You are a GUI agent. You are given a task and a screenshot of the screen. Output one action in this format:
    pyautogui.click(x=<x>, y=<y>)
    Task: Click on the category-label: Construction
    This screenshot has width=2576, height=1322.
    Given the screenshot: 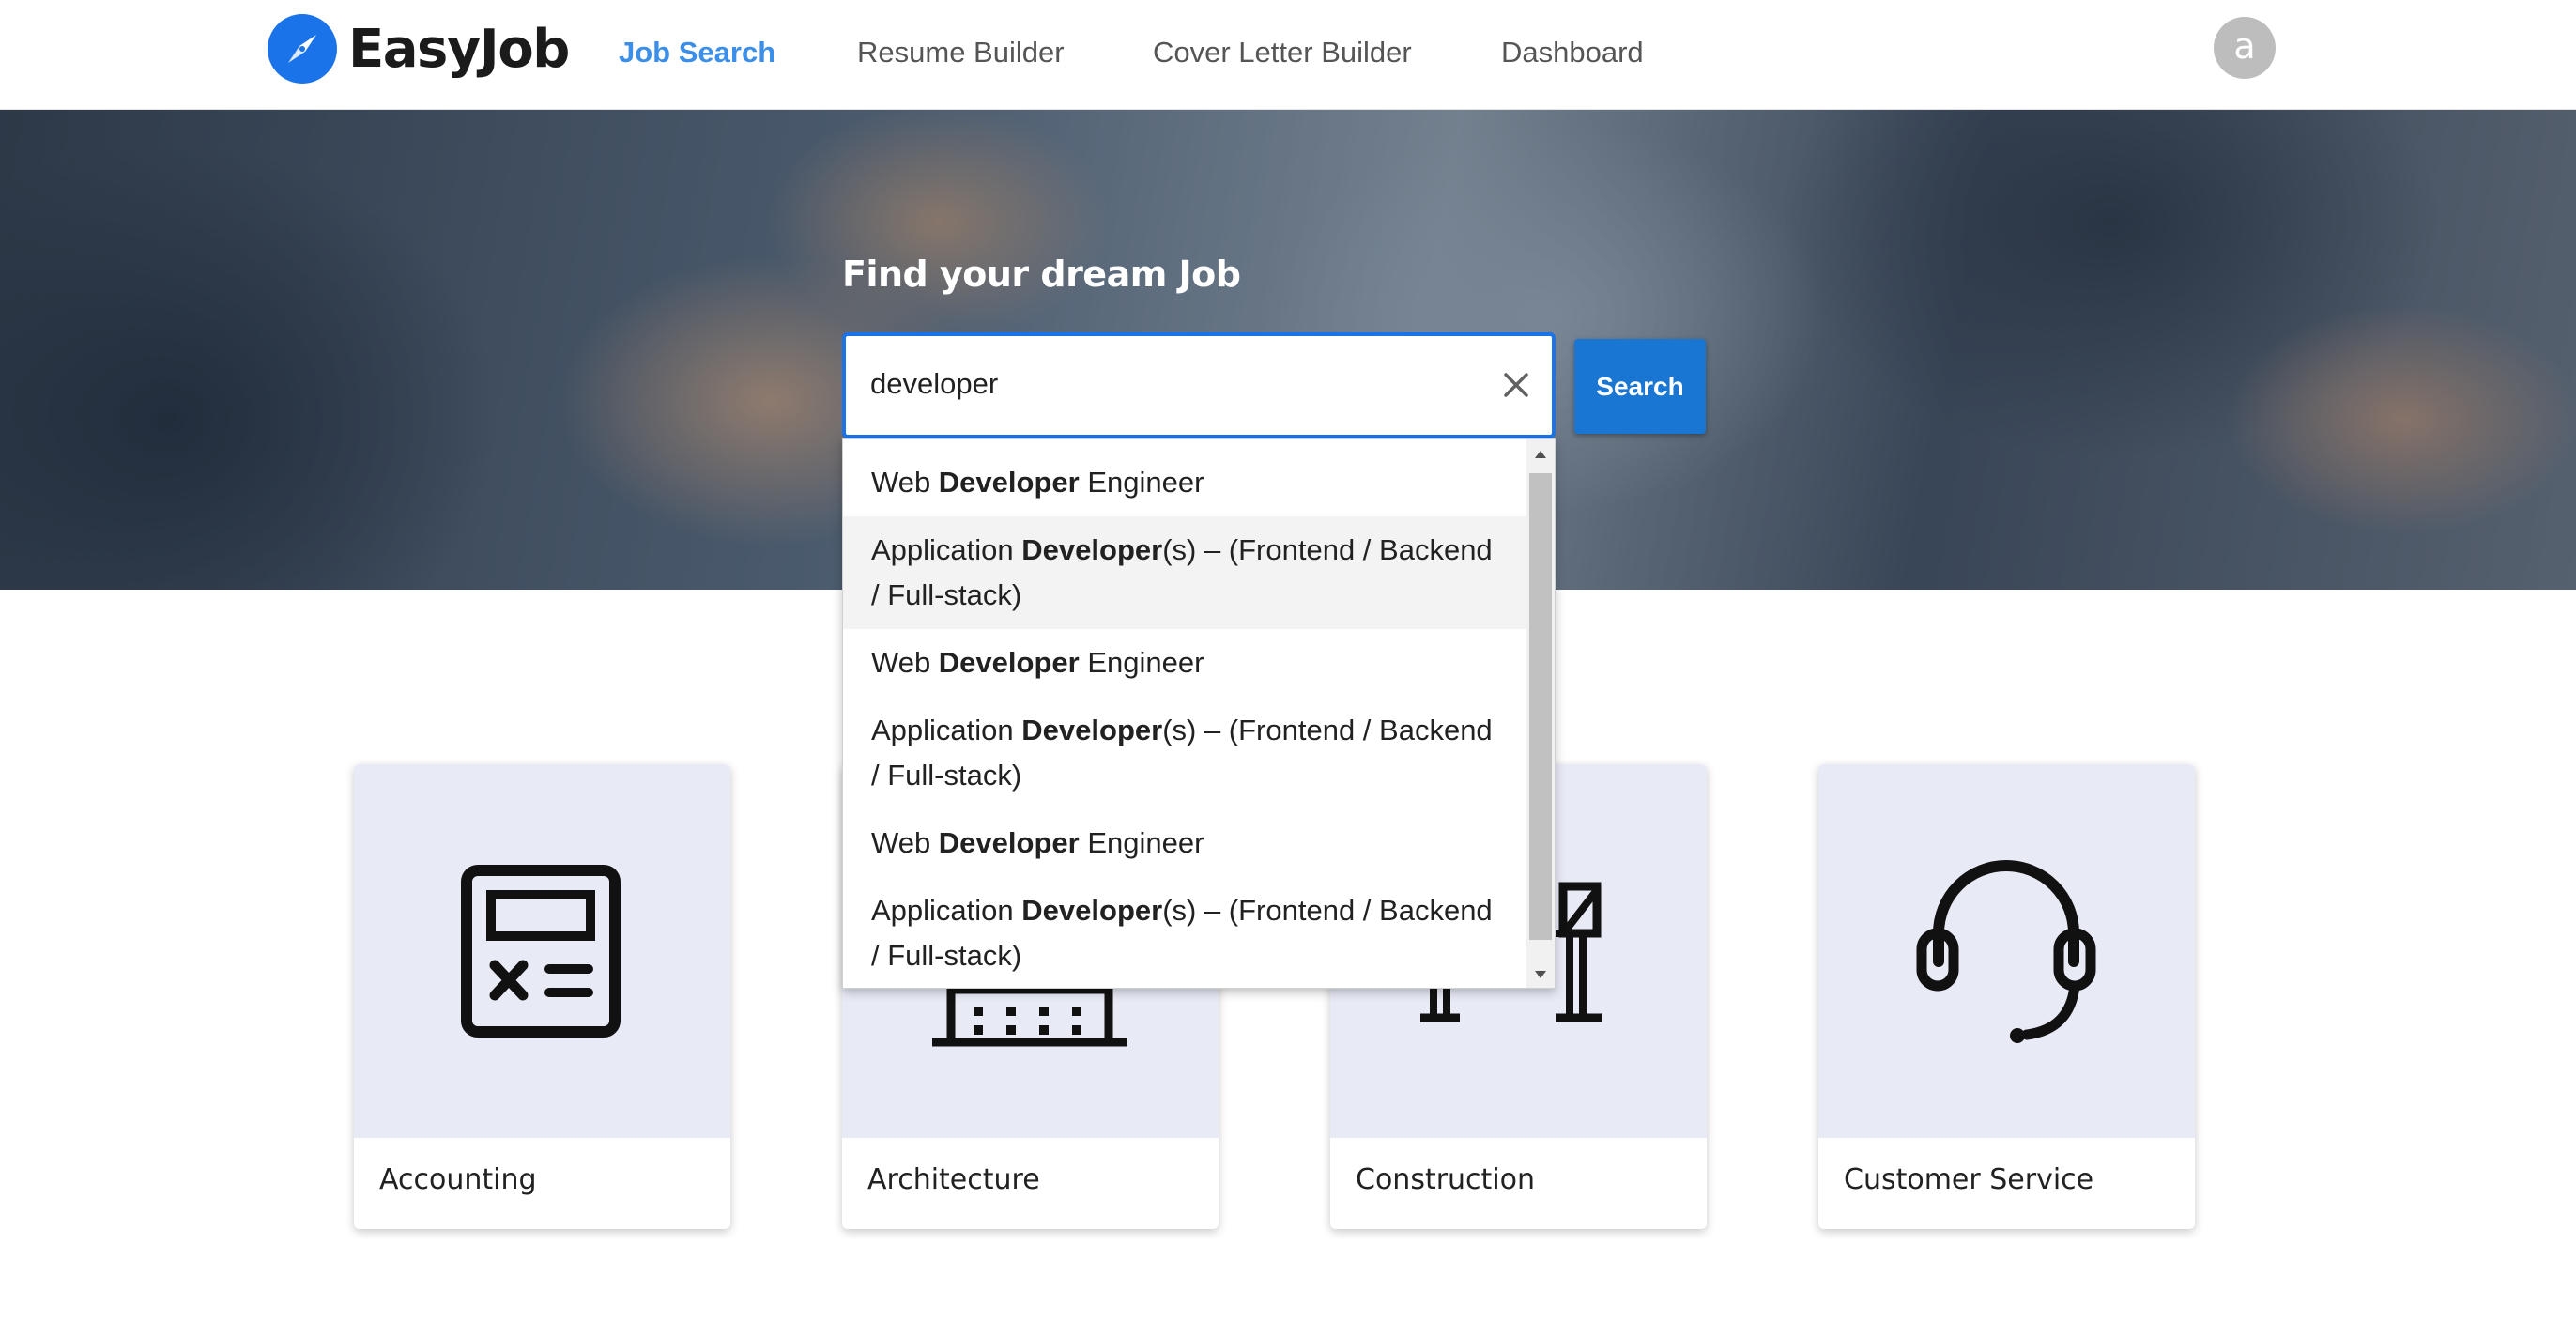 What is the action you would take?
    pyautogui.click(x=1446, y=1179)
    